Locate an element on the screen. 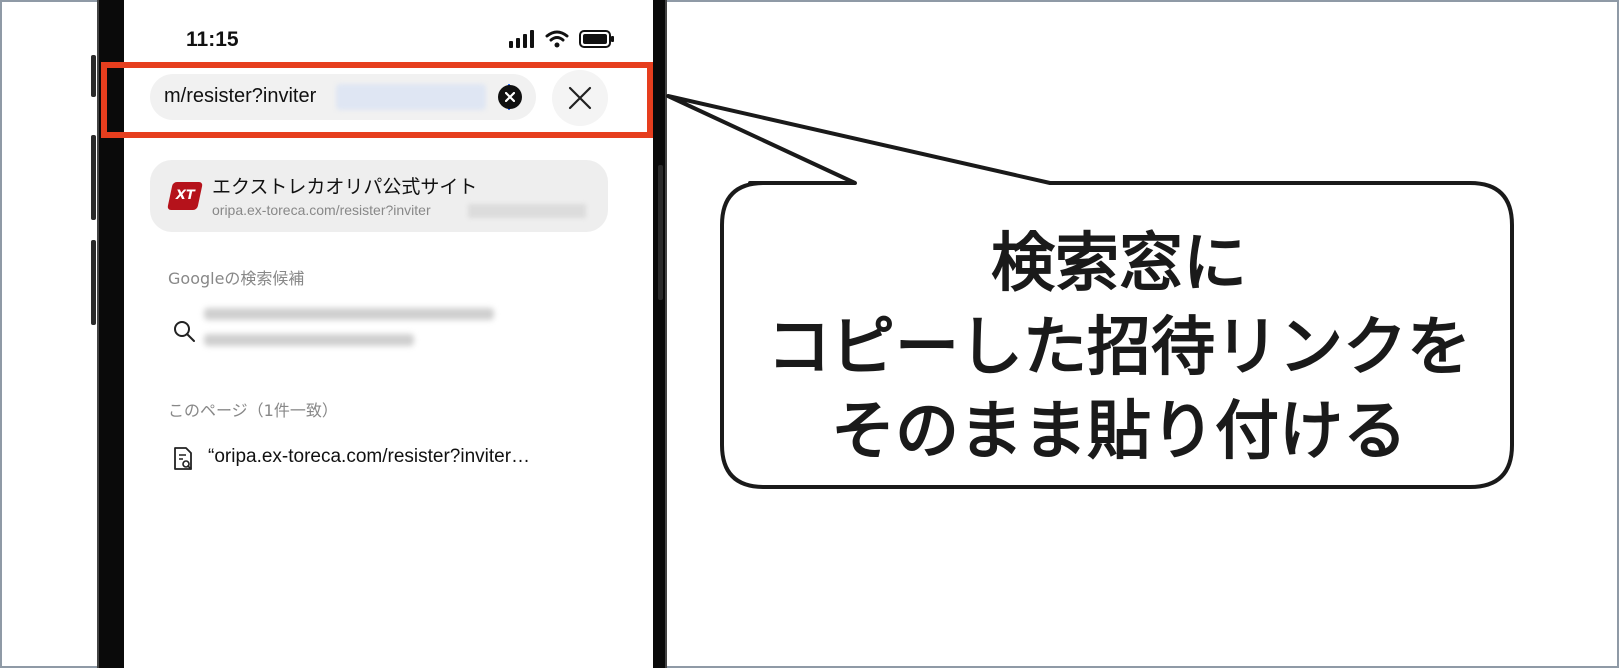 Image resolution: width=1619 pixels, height=668 pixels. callout-line-1: 検索窓に is located at coordinates (1119, 264).